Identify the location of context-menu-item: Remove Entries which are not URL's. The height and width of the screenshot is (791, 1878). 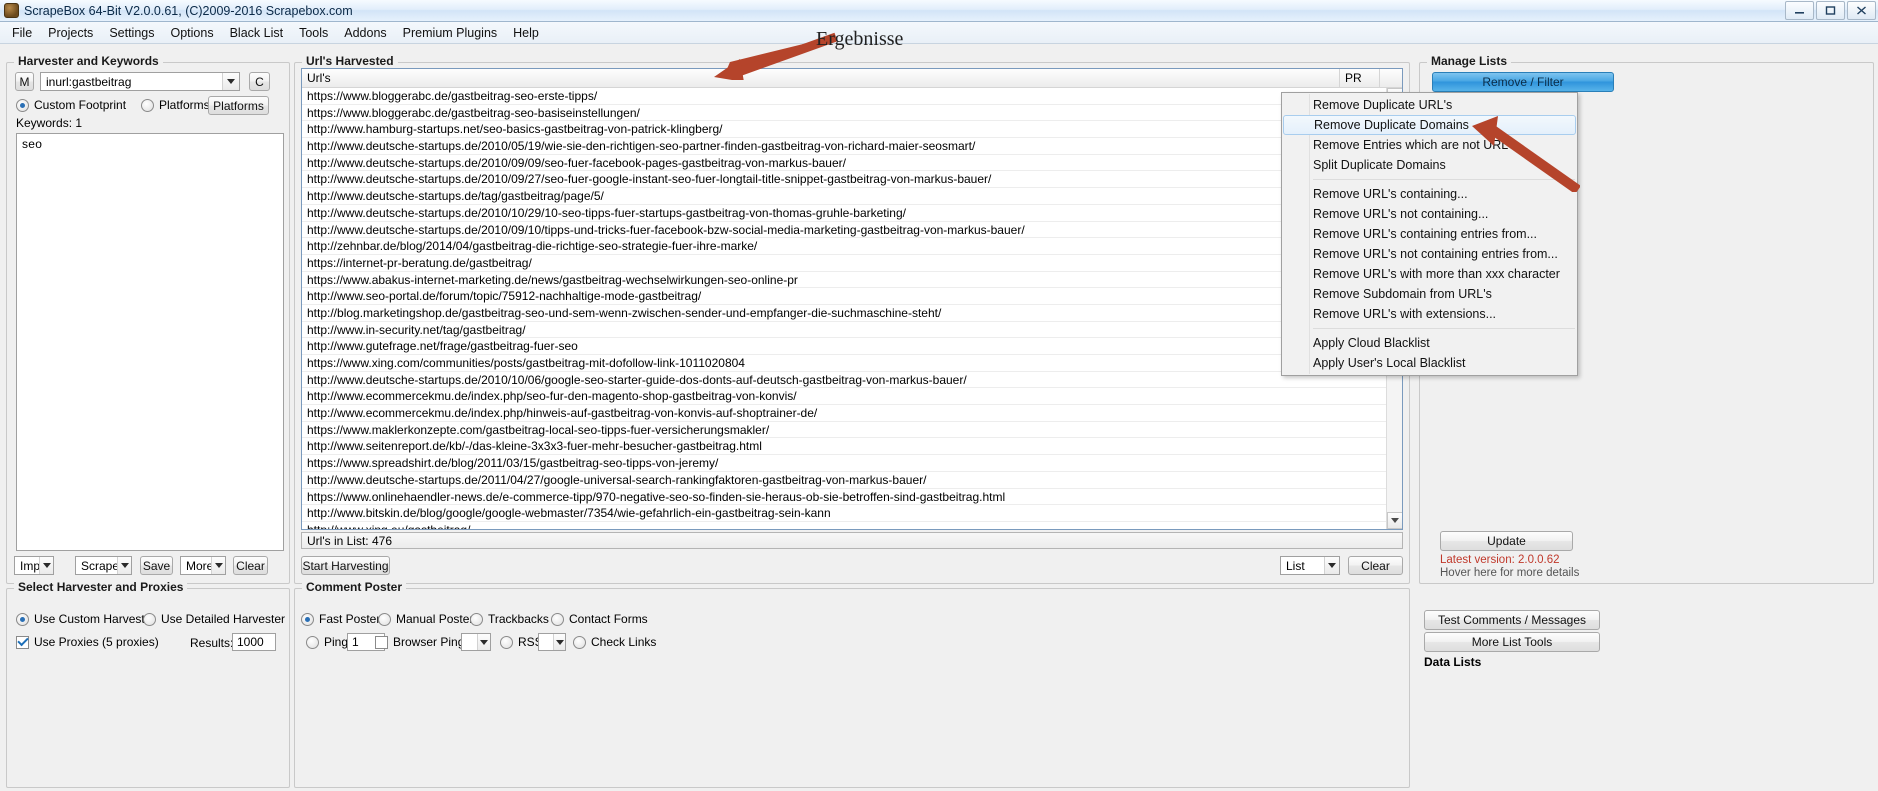
(1429, 145).